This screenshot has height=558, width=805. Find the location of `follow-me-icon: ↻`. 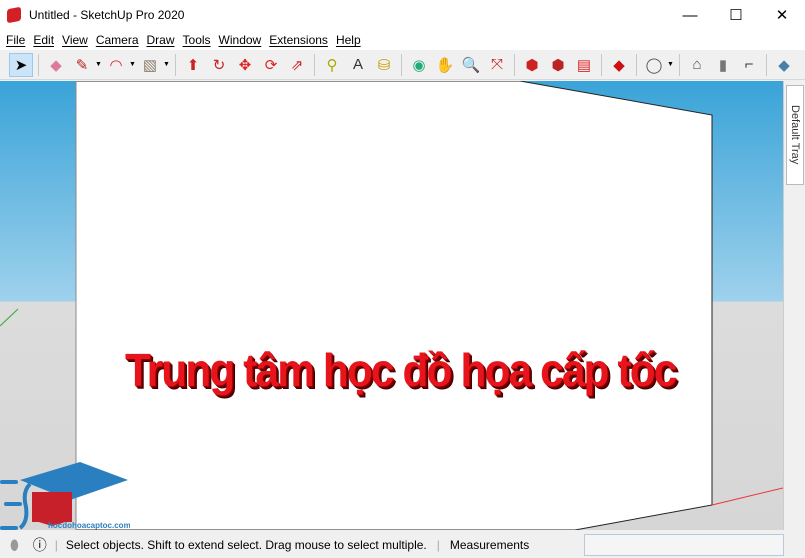

follow-me-icon: ↻ is located at coordinates (219, 65).